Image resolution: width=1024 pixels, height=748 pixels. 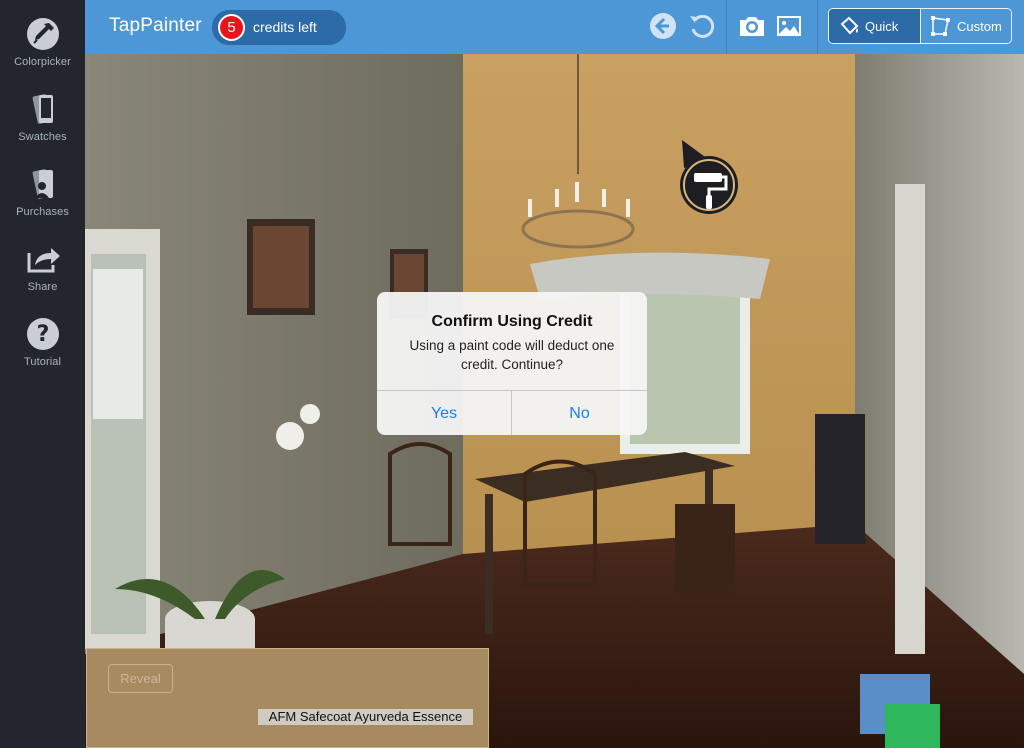 I want to click on credits-indicator: 5 credits left, so click(x=279, y=27).